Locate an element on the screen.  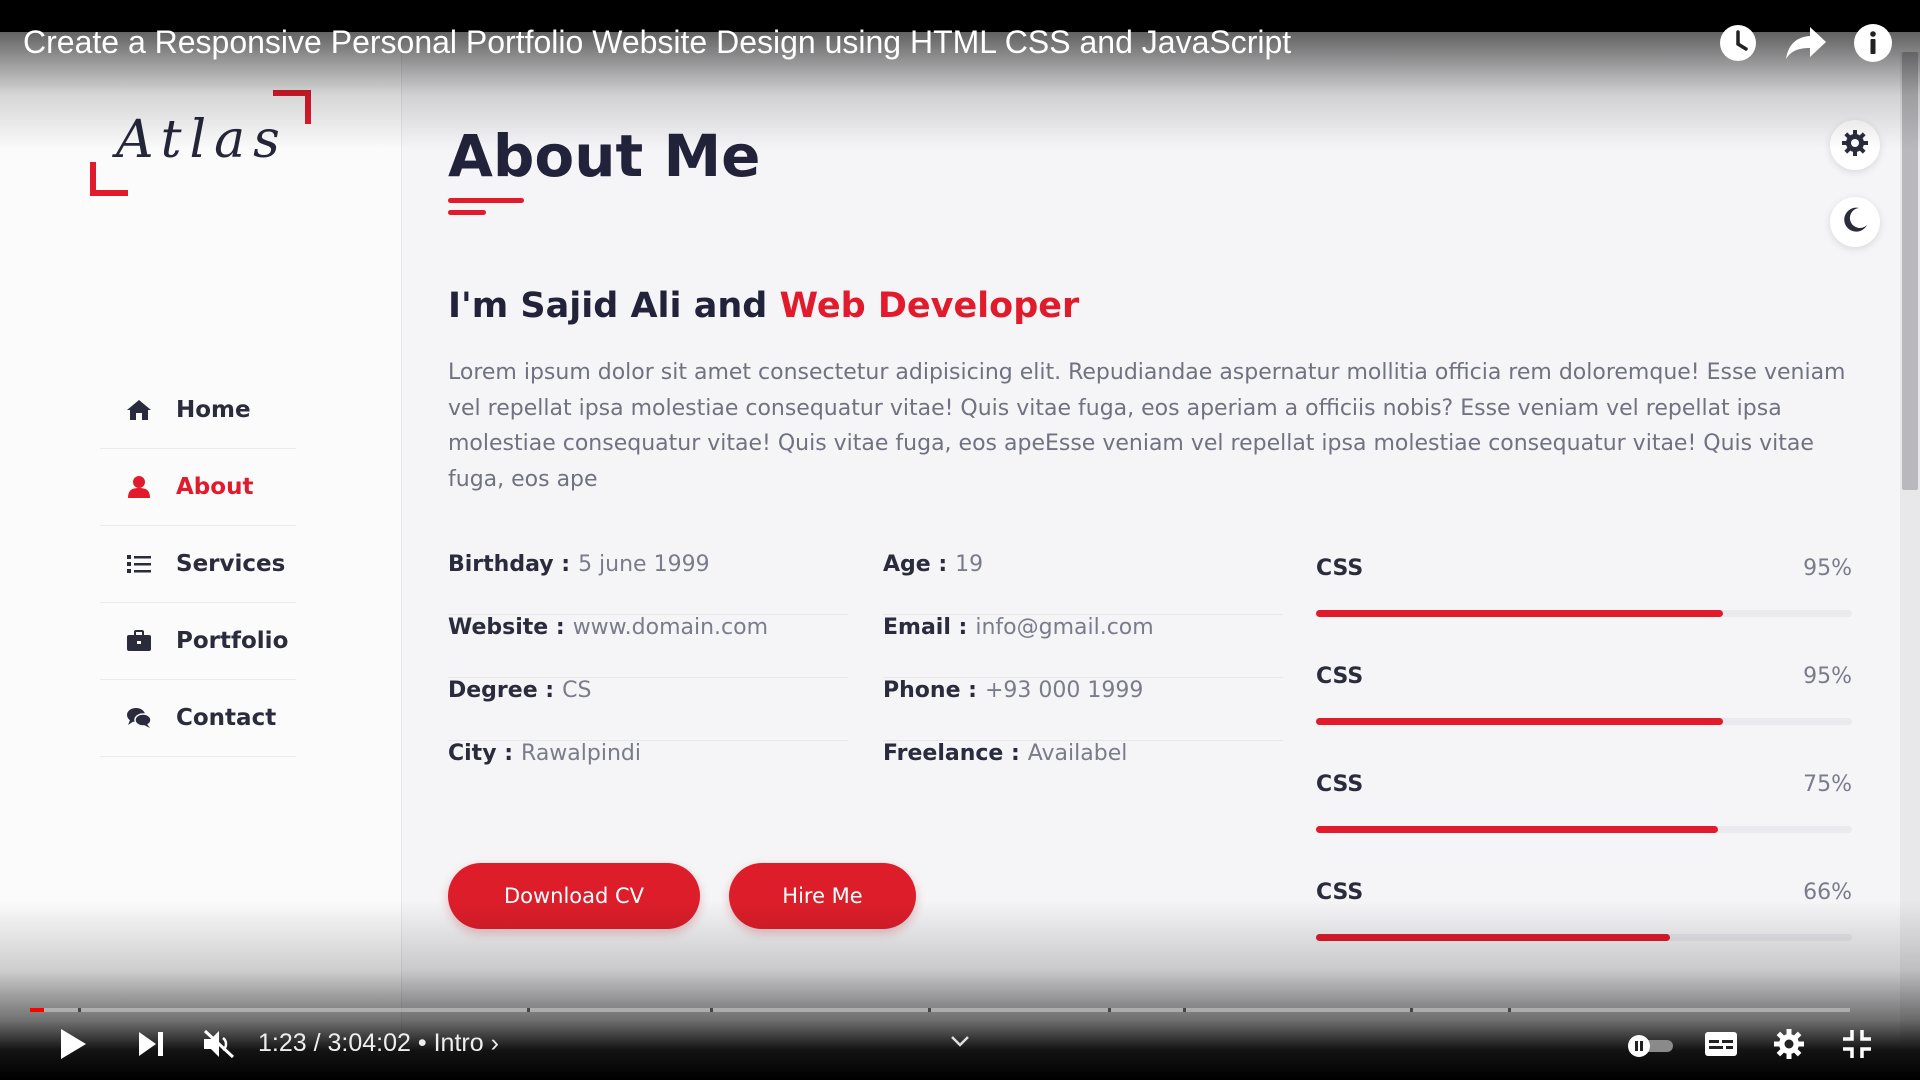
progress-played is located at coordinates (37, 1010).